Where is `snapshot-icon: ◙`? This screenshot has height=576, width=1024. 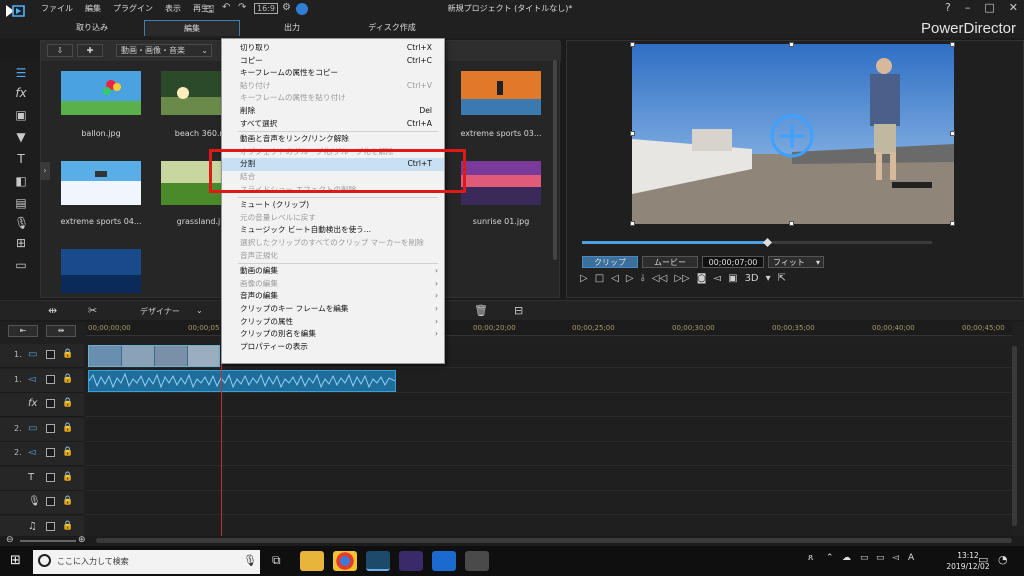
snapshot-icon: ◙ is located at coordinates (702, 278).